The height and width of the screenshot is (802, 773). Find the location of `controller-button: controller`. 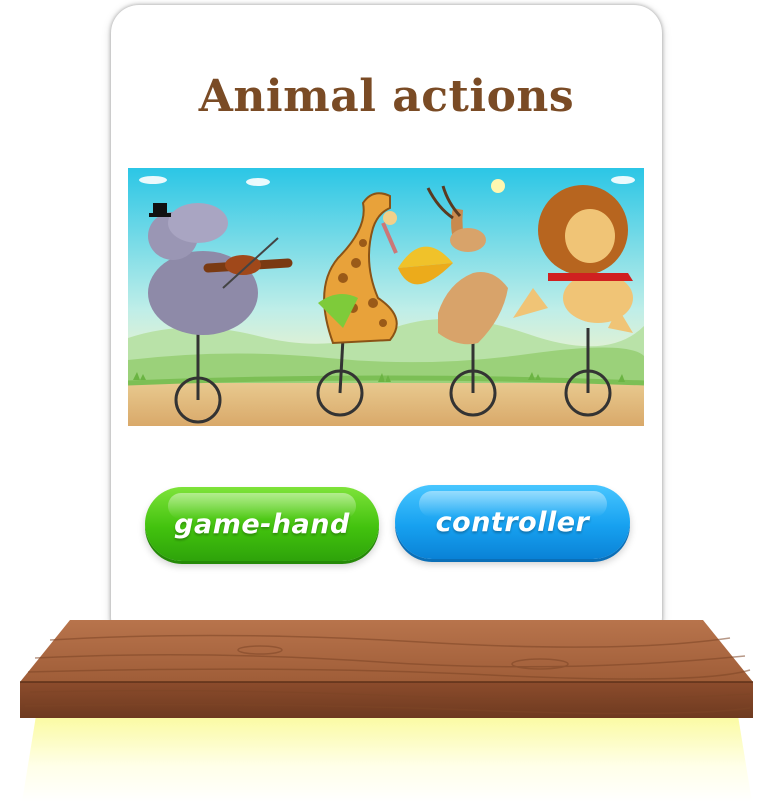

controller-button: controller is located at coordinates (512, 522).